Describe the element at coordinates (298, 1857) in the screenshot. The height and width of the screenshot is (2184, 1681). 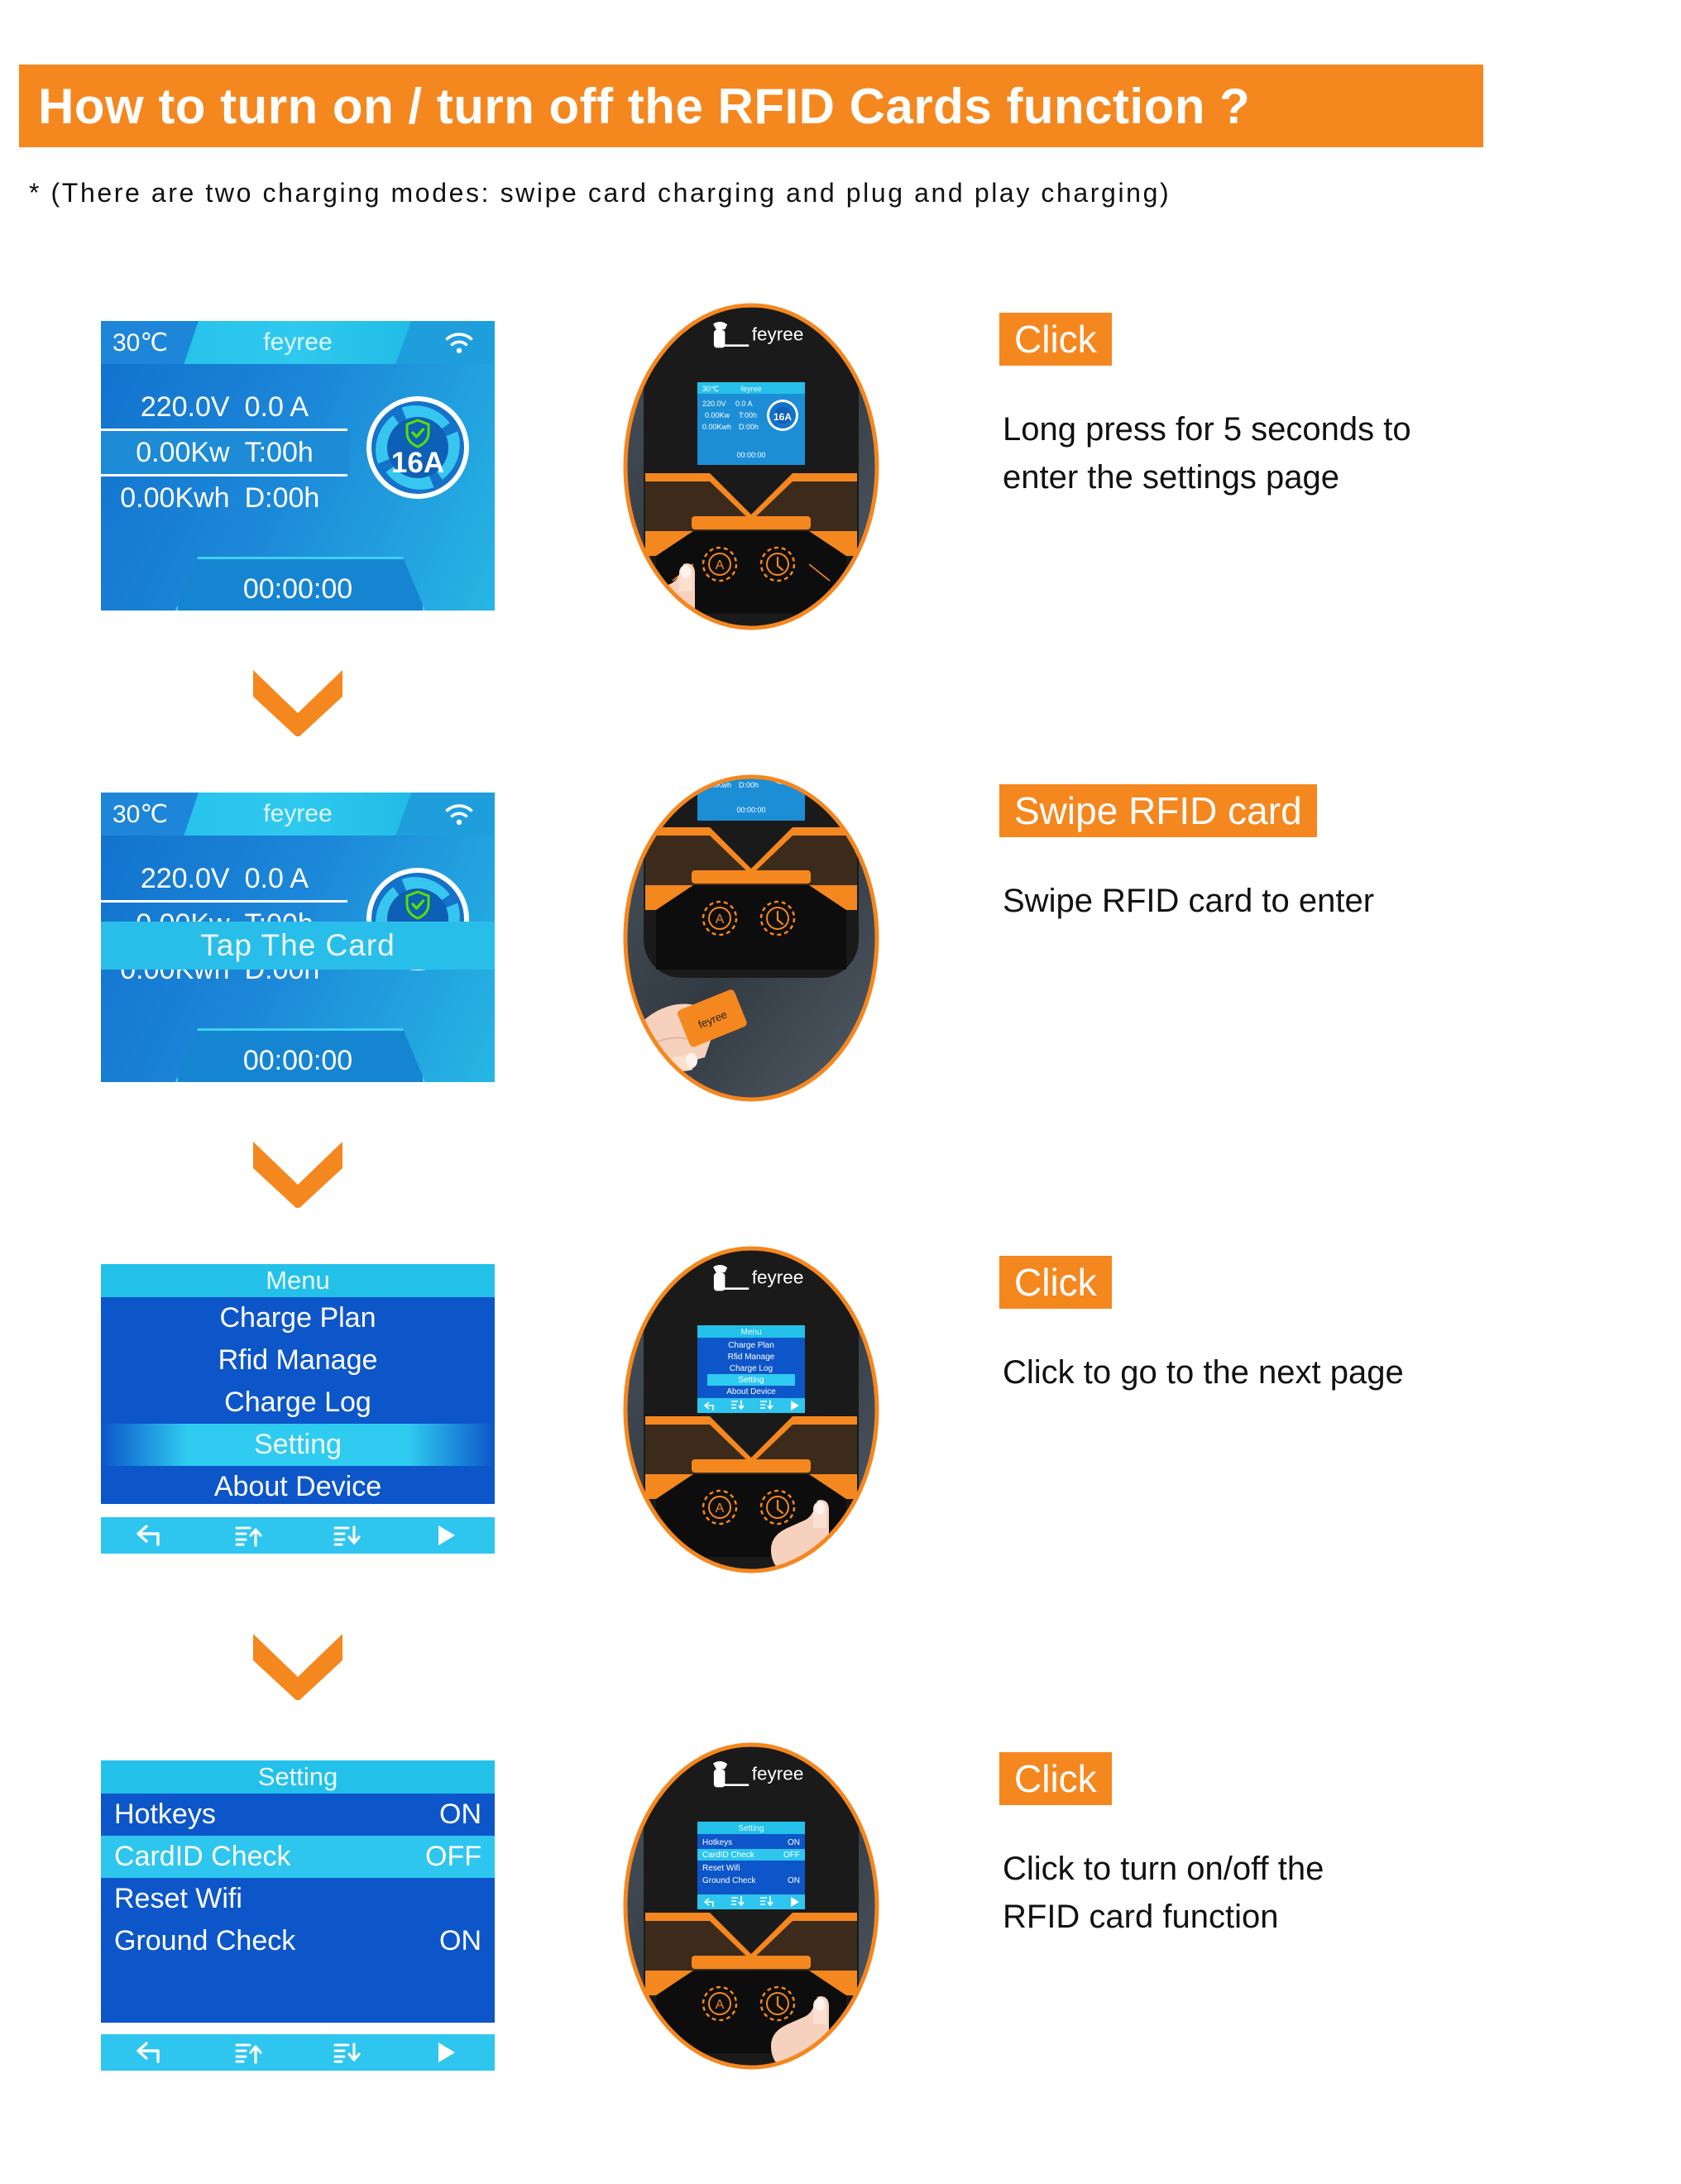
I see `setting-row-cardid-check: CardID Check OFF` at that location.